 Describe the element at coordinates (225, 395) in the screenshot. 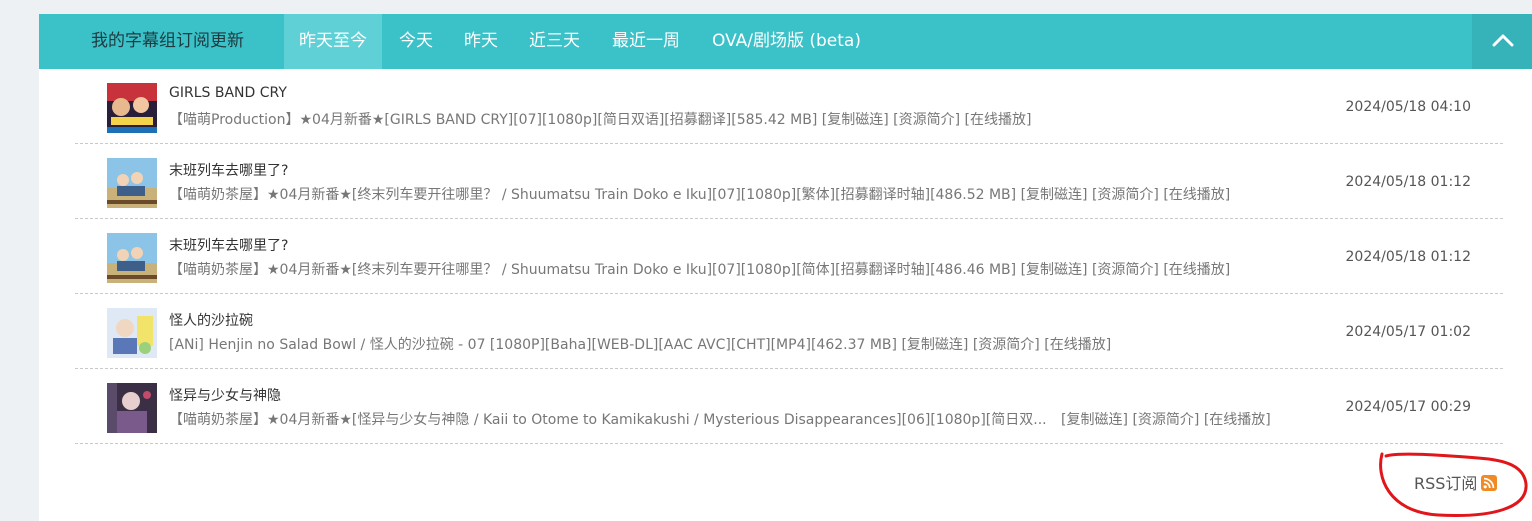

I see `item-title: 怪异与少女与神隐` at that location.